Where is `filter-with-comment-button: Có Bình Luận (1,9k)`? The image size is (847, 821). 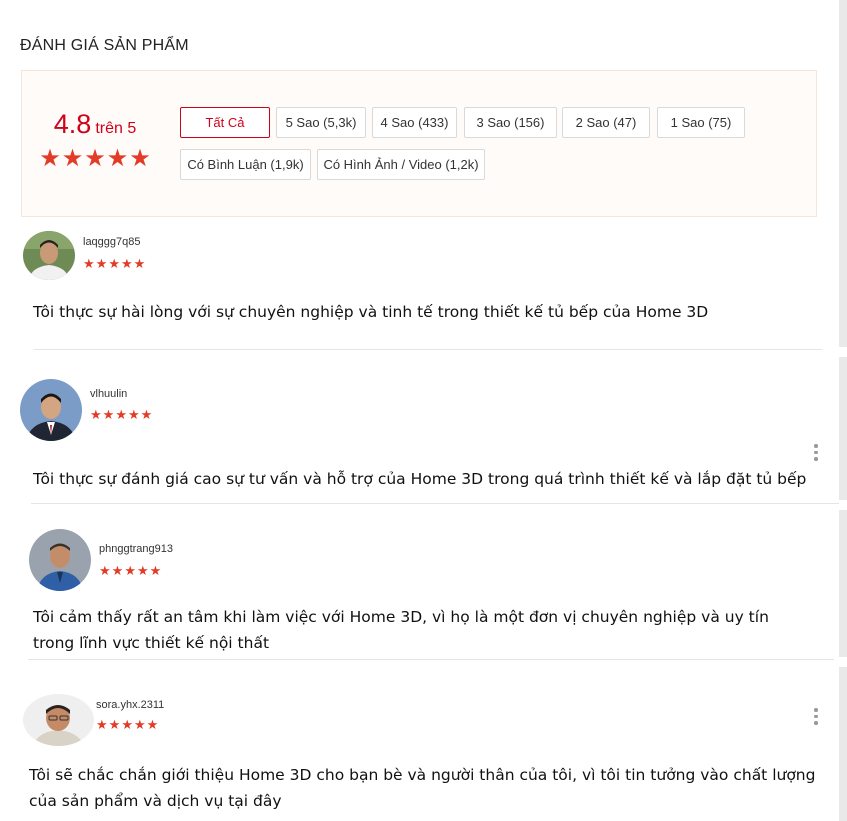 filter-with-comment-button: Có Bình Luận (1,9k) is located at coordinates (245, 164).